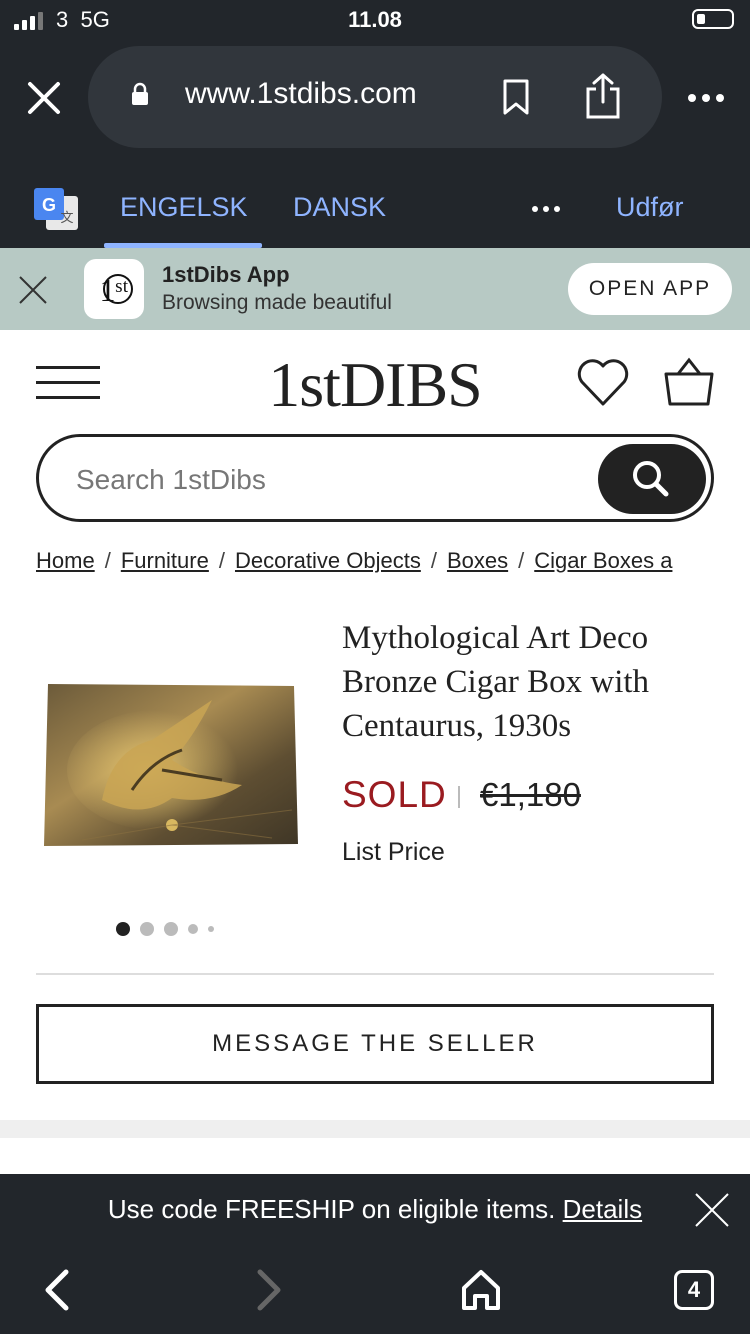  I want to click on breadcrumb-home: Home, so click(65, 560).